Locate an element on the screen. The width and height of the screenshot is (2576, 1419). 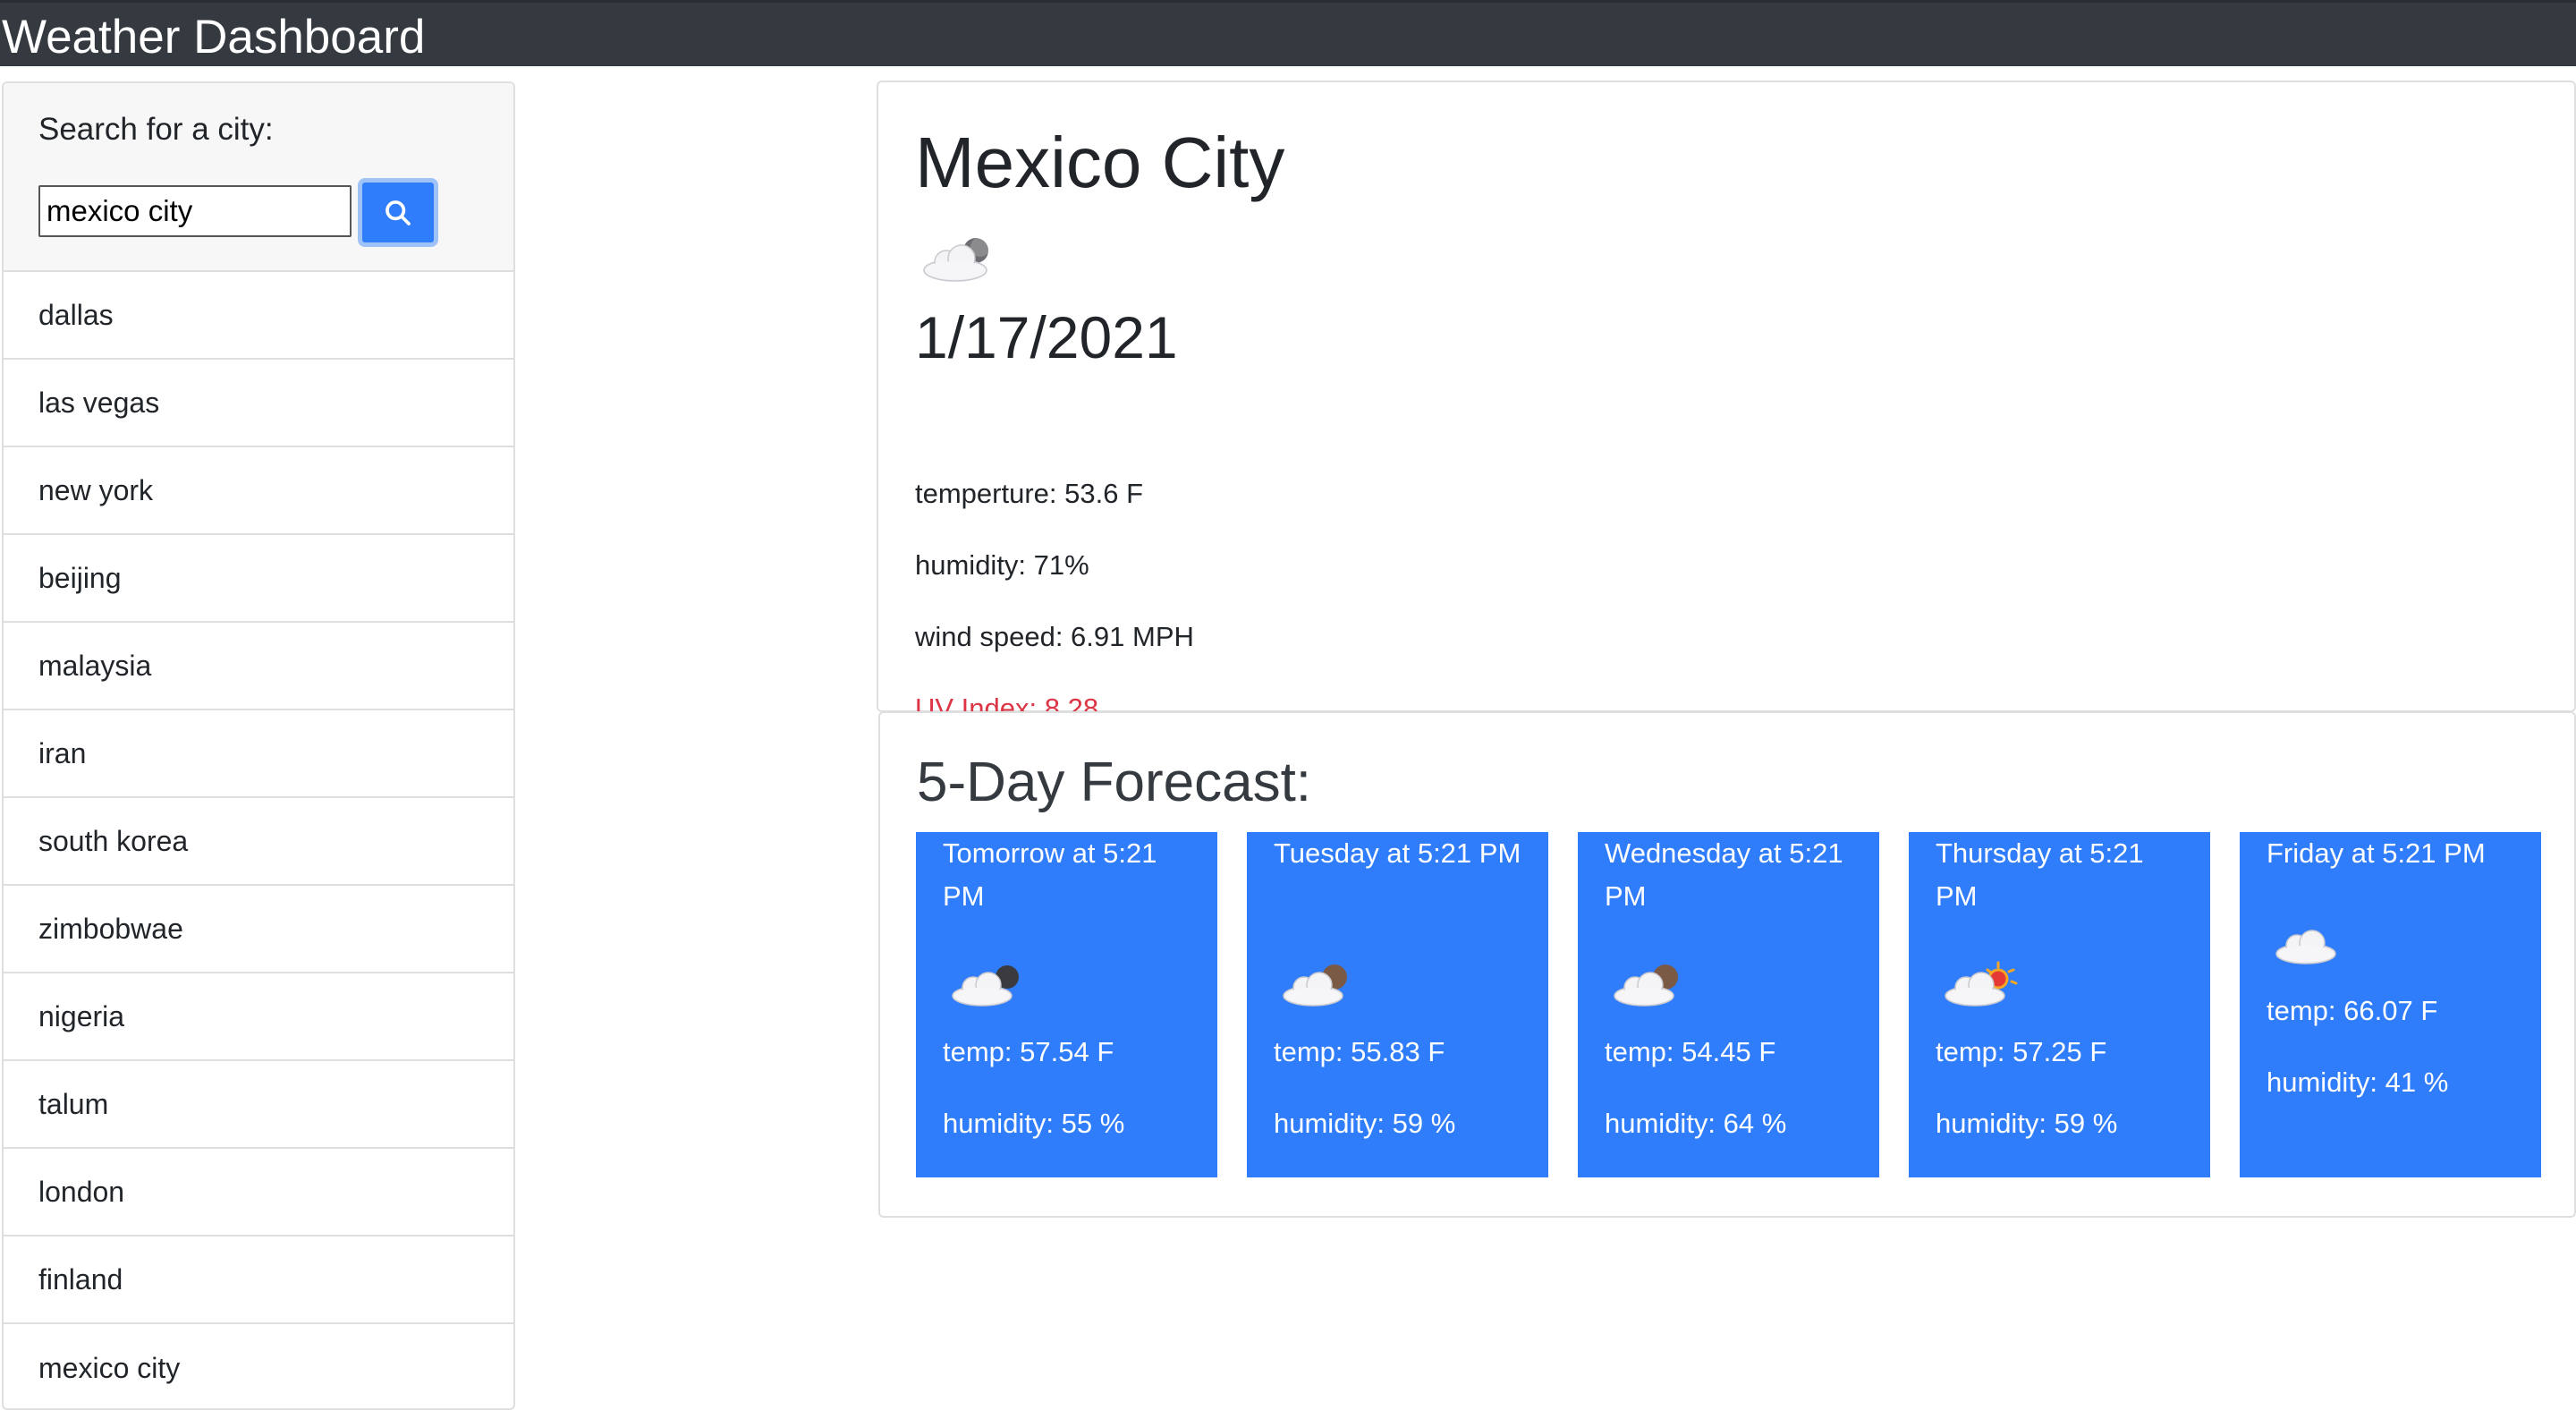
forecast-day-temp: temp: 57.25 F is located at coordinates (2021, 1051).